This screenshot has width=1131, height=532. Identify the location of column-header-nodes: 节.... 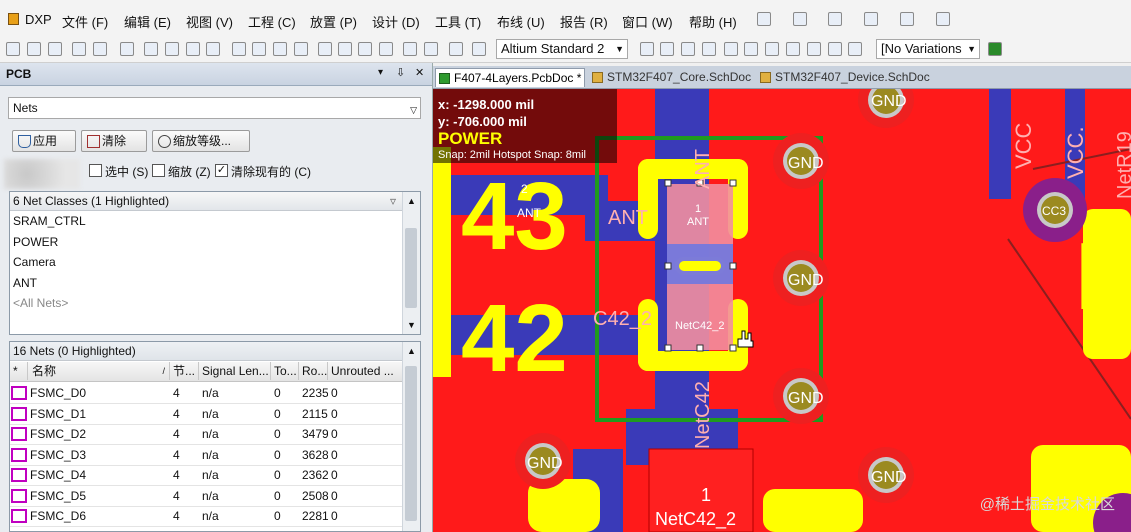
(184, 371).